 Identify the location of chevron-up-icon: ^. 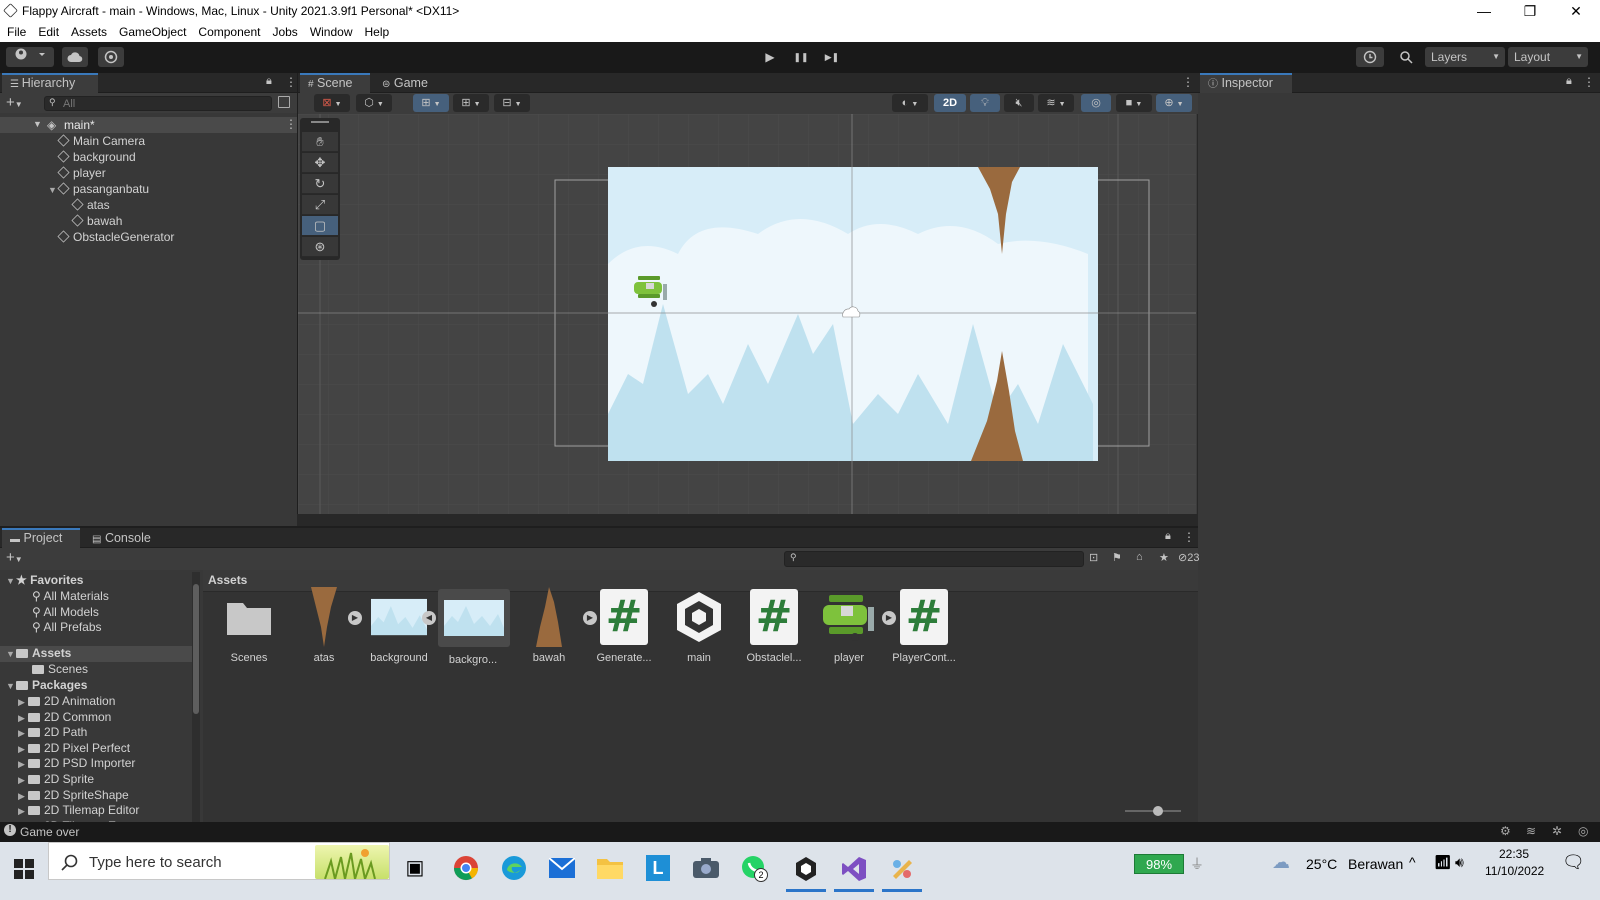
(1412, 862).